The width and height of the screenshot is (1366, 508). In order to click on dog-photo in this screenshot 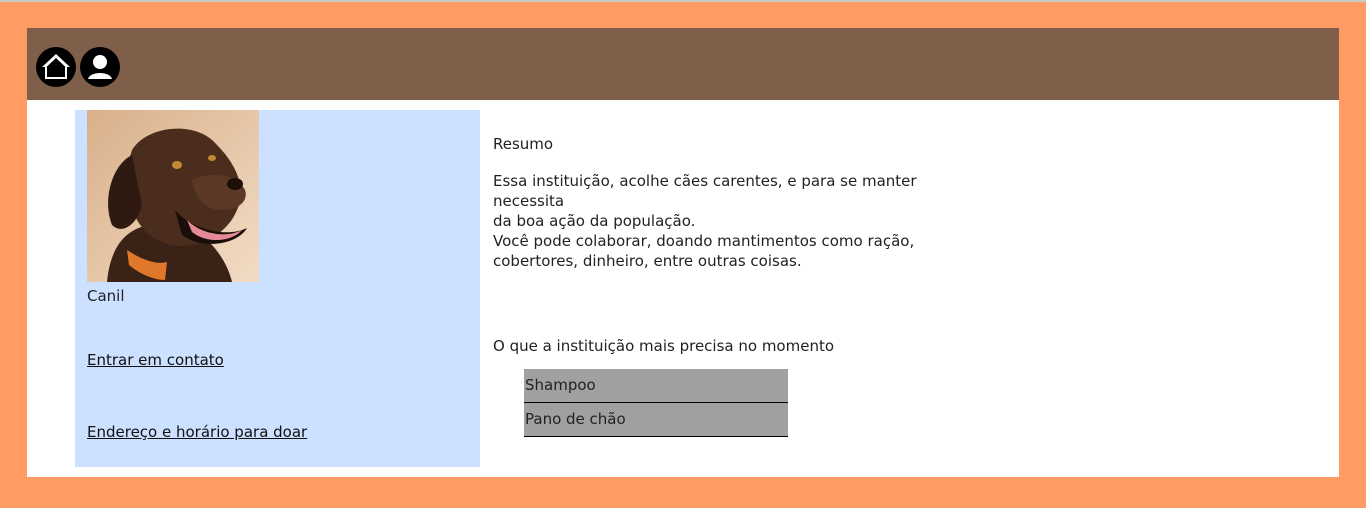, I will do `click(173, 196)`.